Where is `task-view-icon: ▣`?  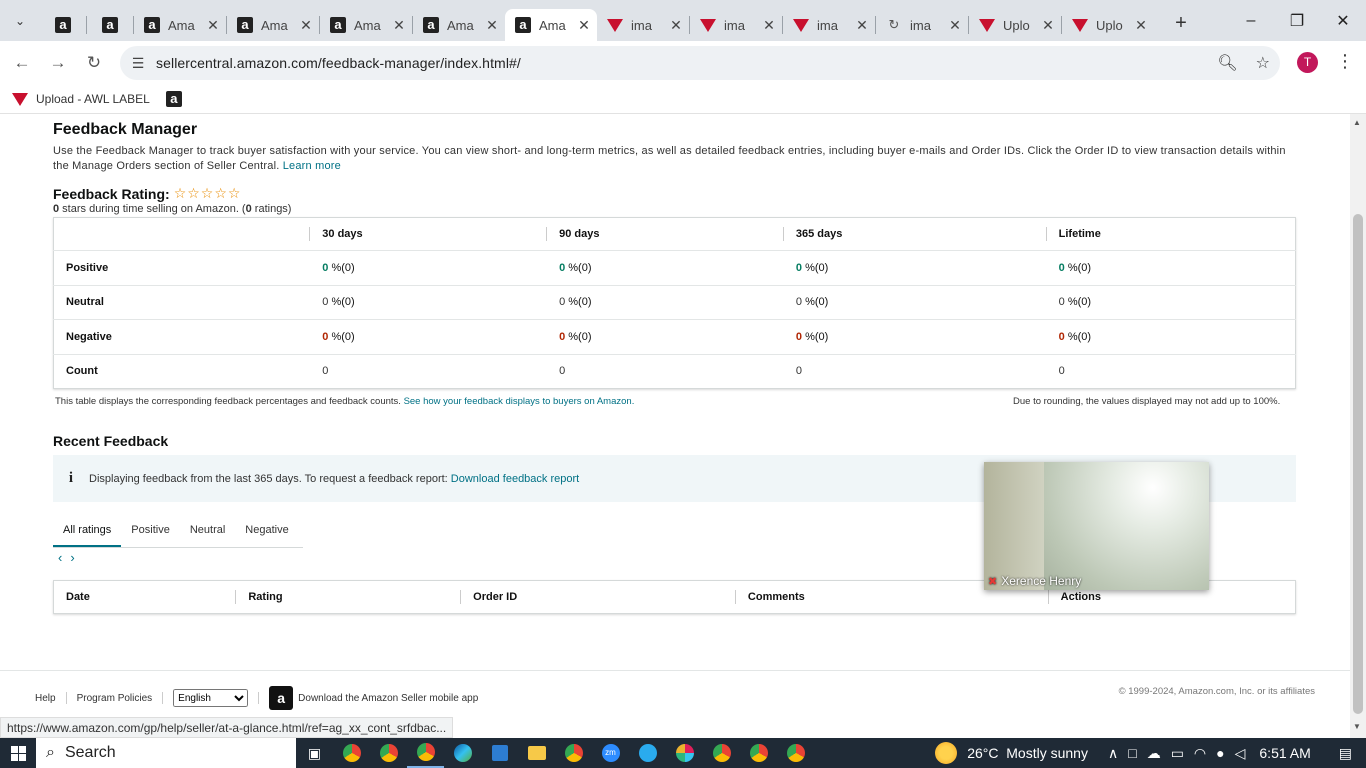 task-view-icon: ▣ is located at coordinates (314, 753).